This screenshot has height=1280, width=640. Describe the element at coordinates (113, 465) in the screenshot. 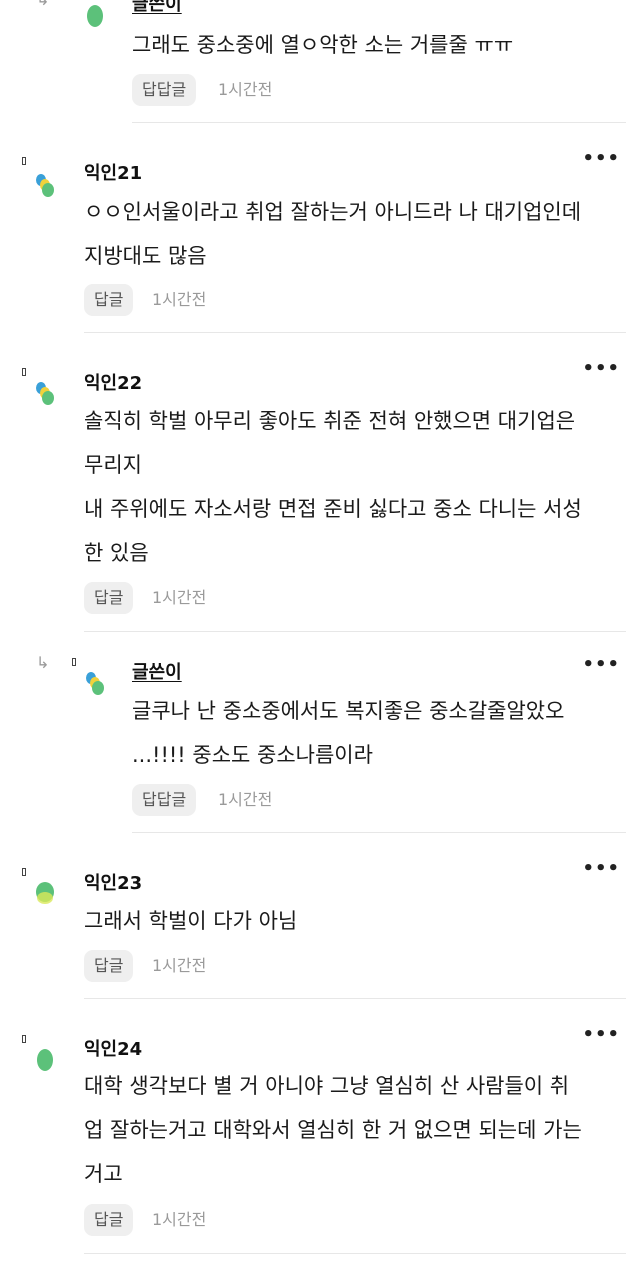

I see `comment-text: 무리지` at that location.